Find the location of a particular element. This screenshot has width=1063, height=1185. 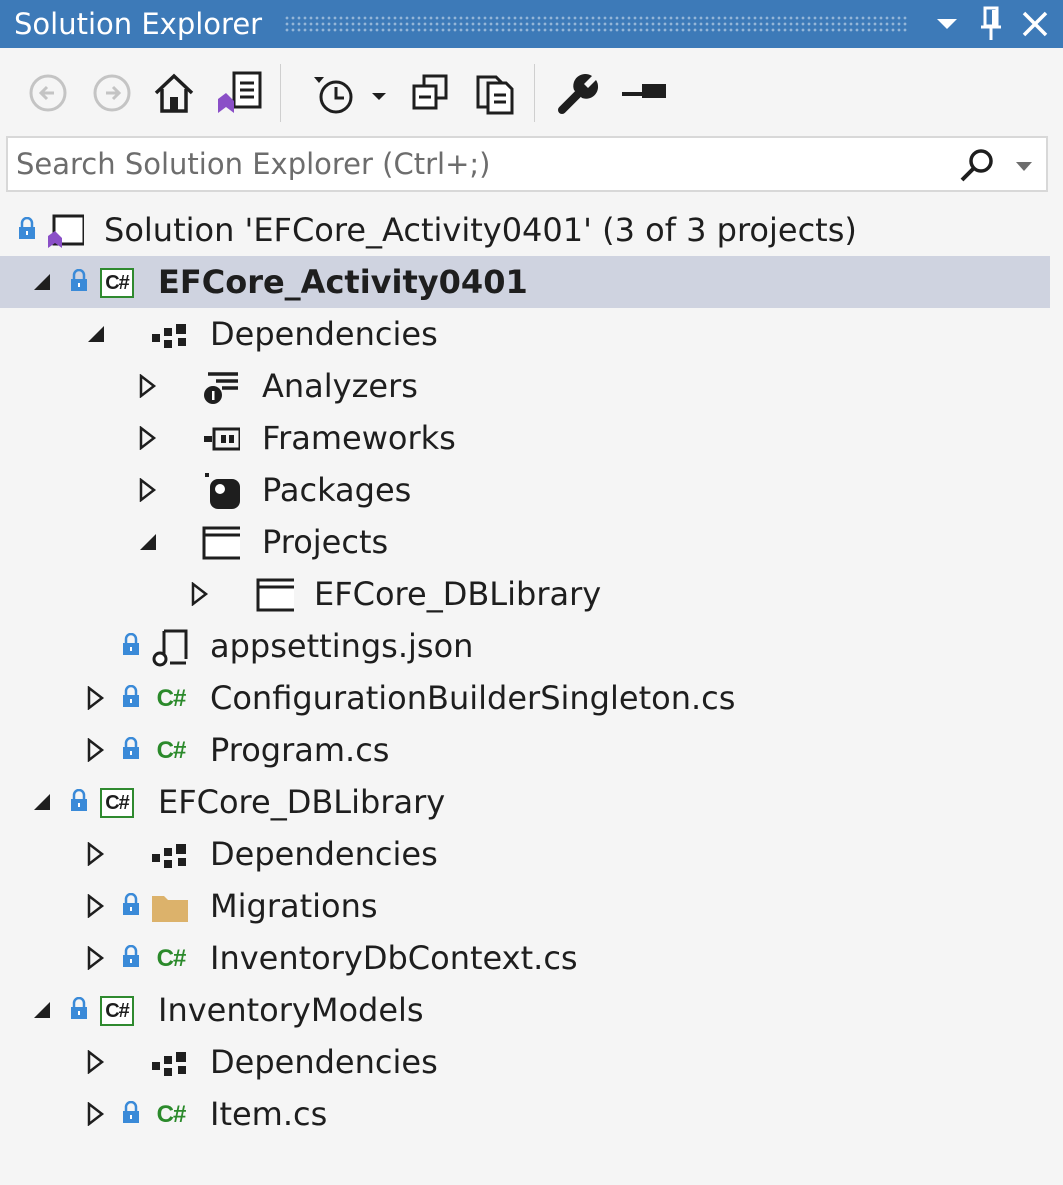

tree-node-csharp-file: C# ConfigurationBuilderSingleton.cs is located at coordinates (525, 698).